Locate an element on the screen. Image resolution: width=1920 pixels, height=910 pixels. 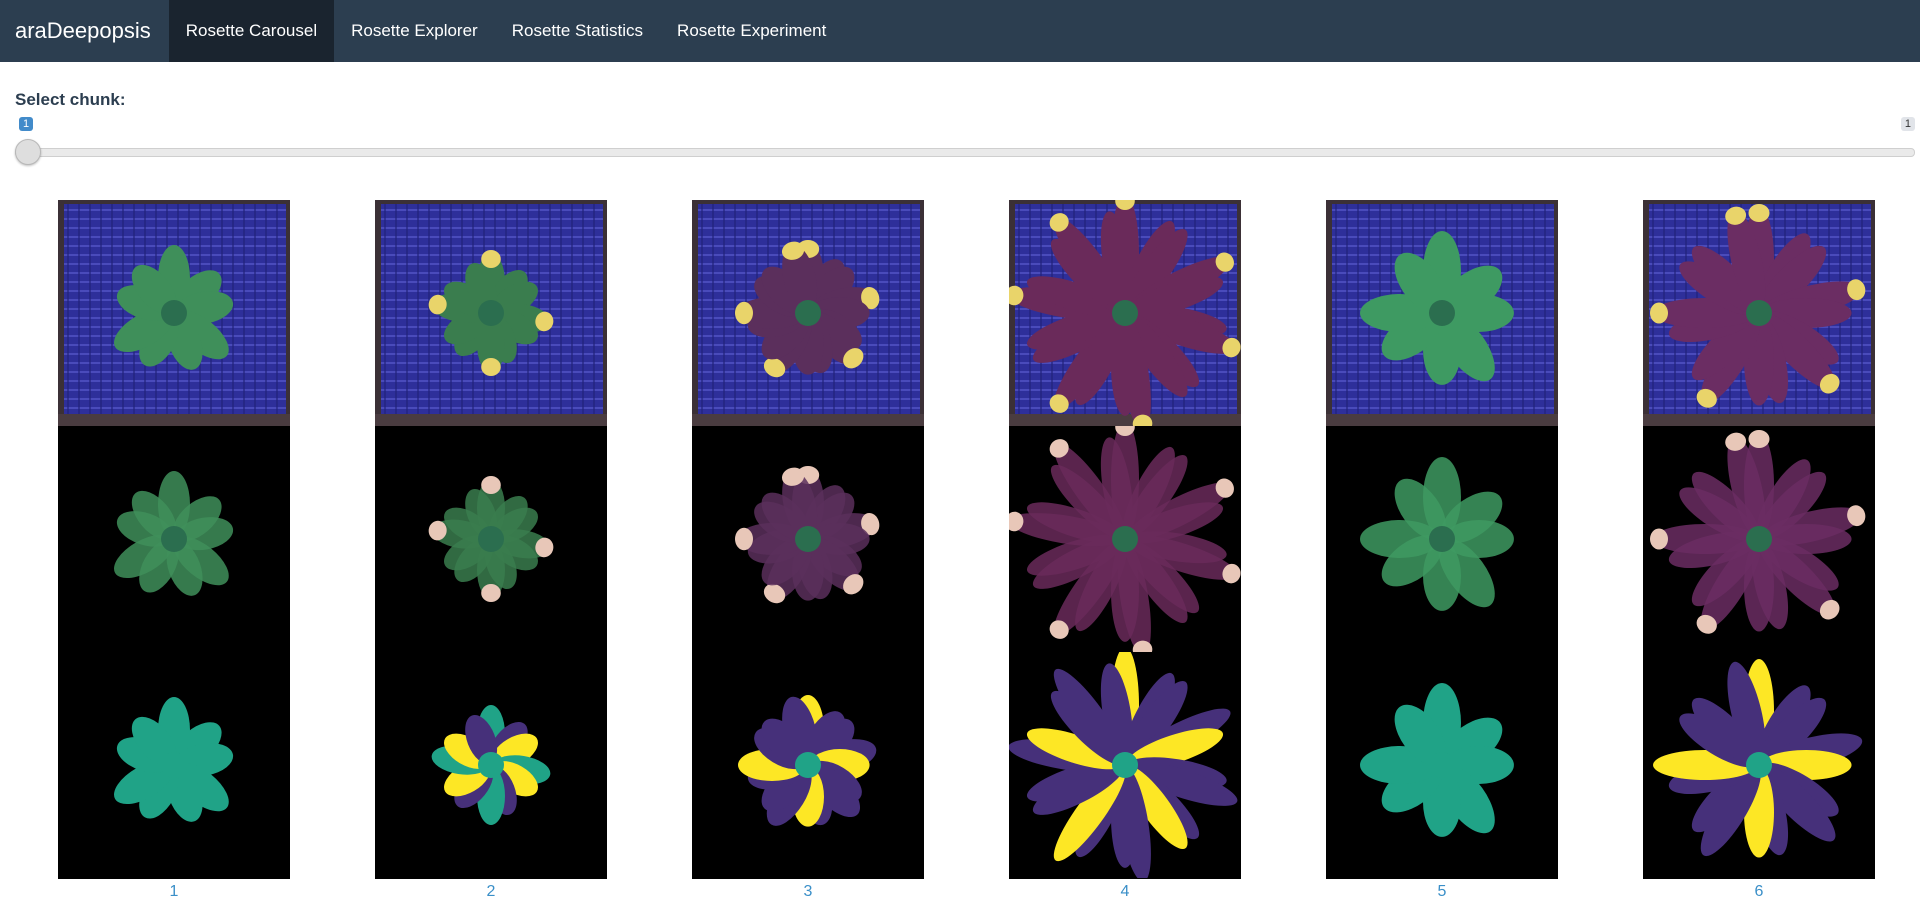
tab-rosette-statistics: Rosette Statistics is located at coordinates (577, 31).